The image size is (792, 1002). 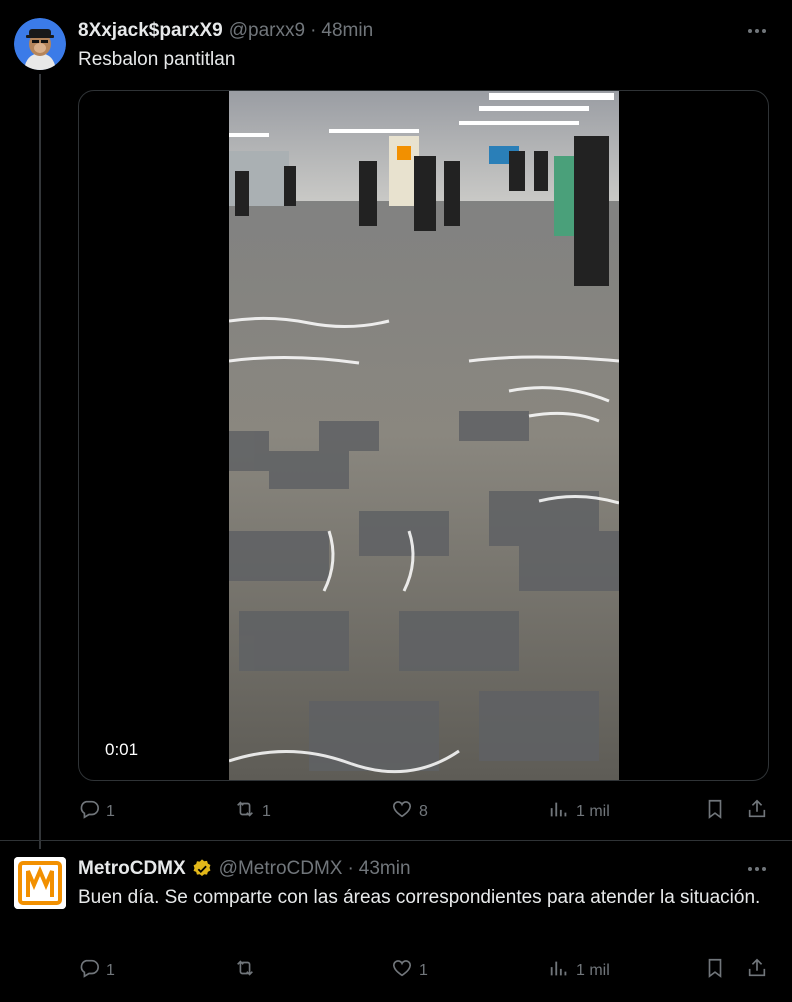 What do you see at coordinates (202, 869) in the screenshot?
I see `verified-badge-icon` at bounding box center [202, 869].